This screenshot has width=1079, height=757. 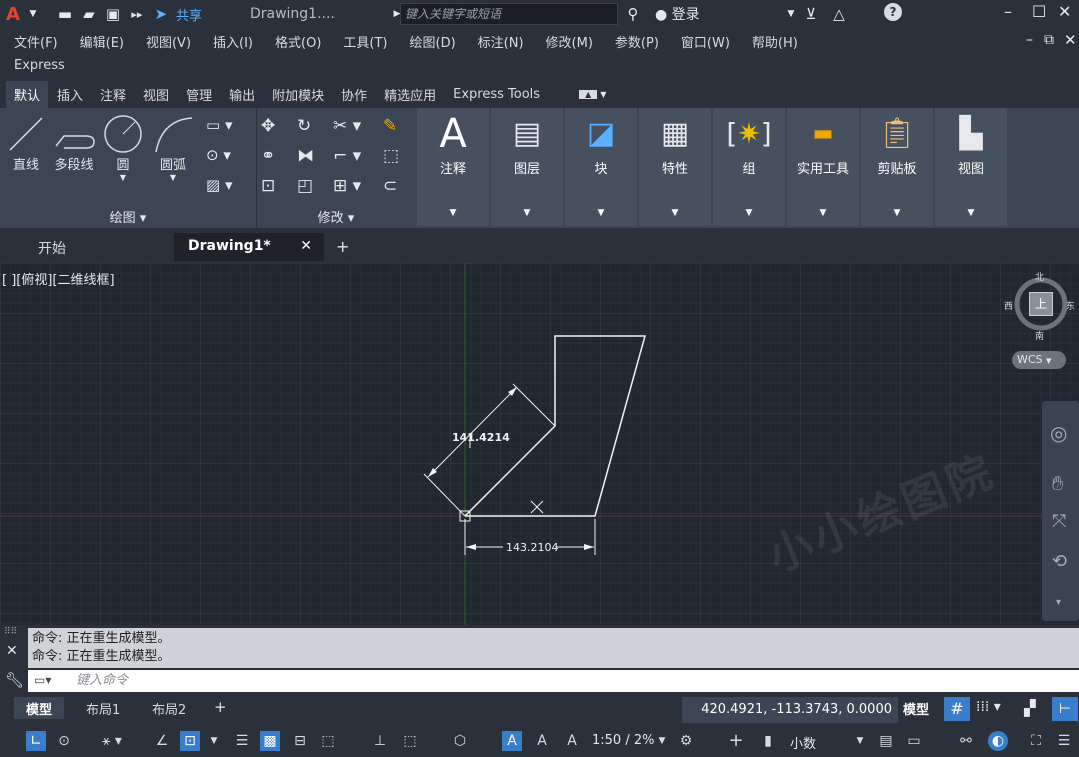 What do you see at coordinates (823, 167) in the screenshot?
I see `utilities-panel: ▬ 实用工具 ▼` at bounding box center [823, 167].